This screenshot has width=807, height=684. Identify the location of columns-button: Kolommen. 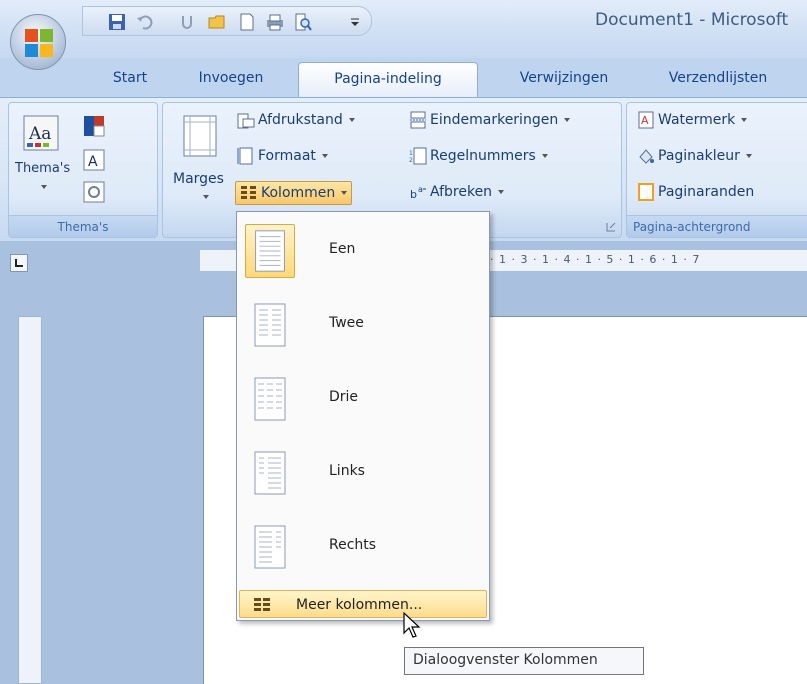
(294, 193).